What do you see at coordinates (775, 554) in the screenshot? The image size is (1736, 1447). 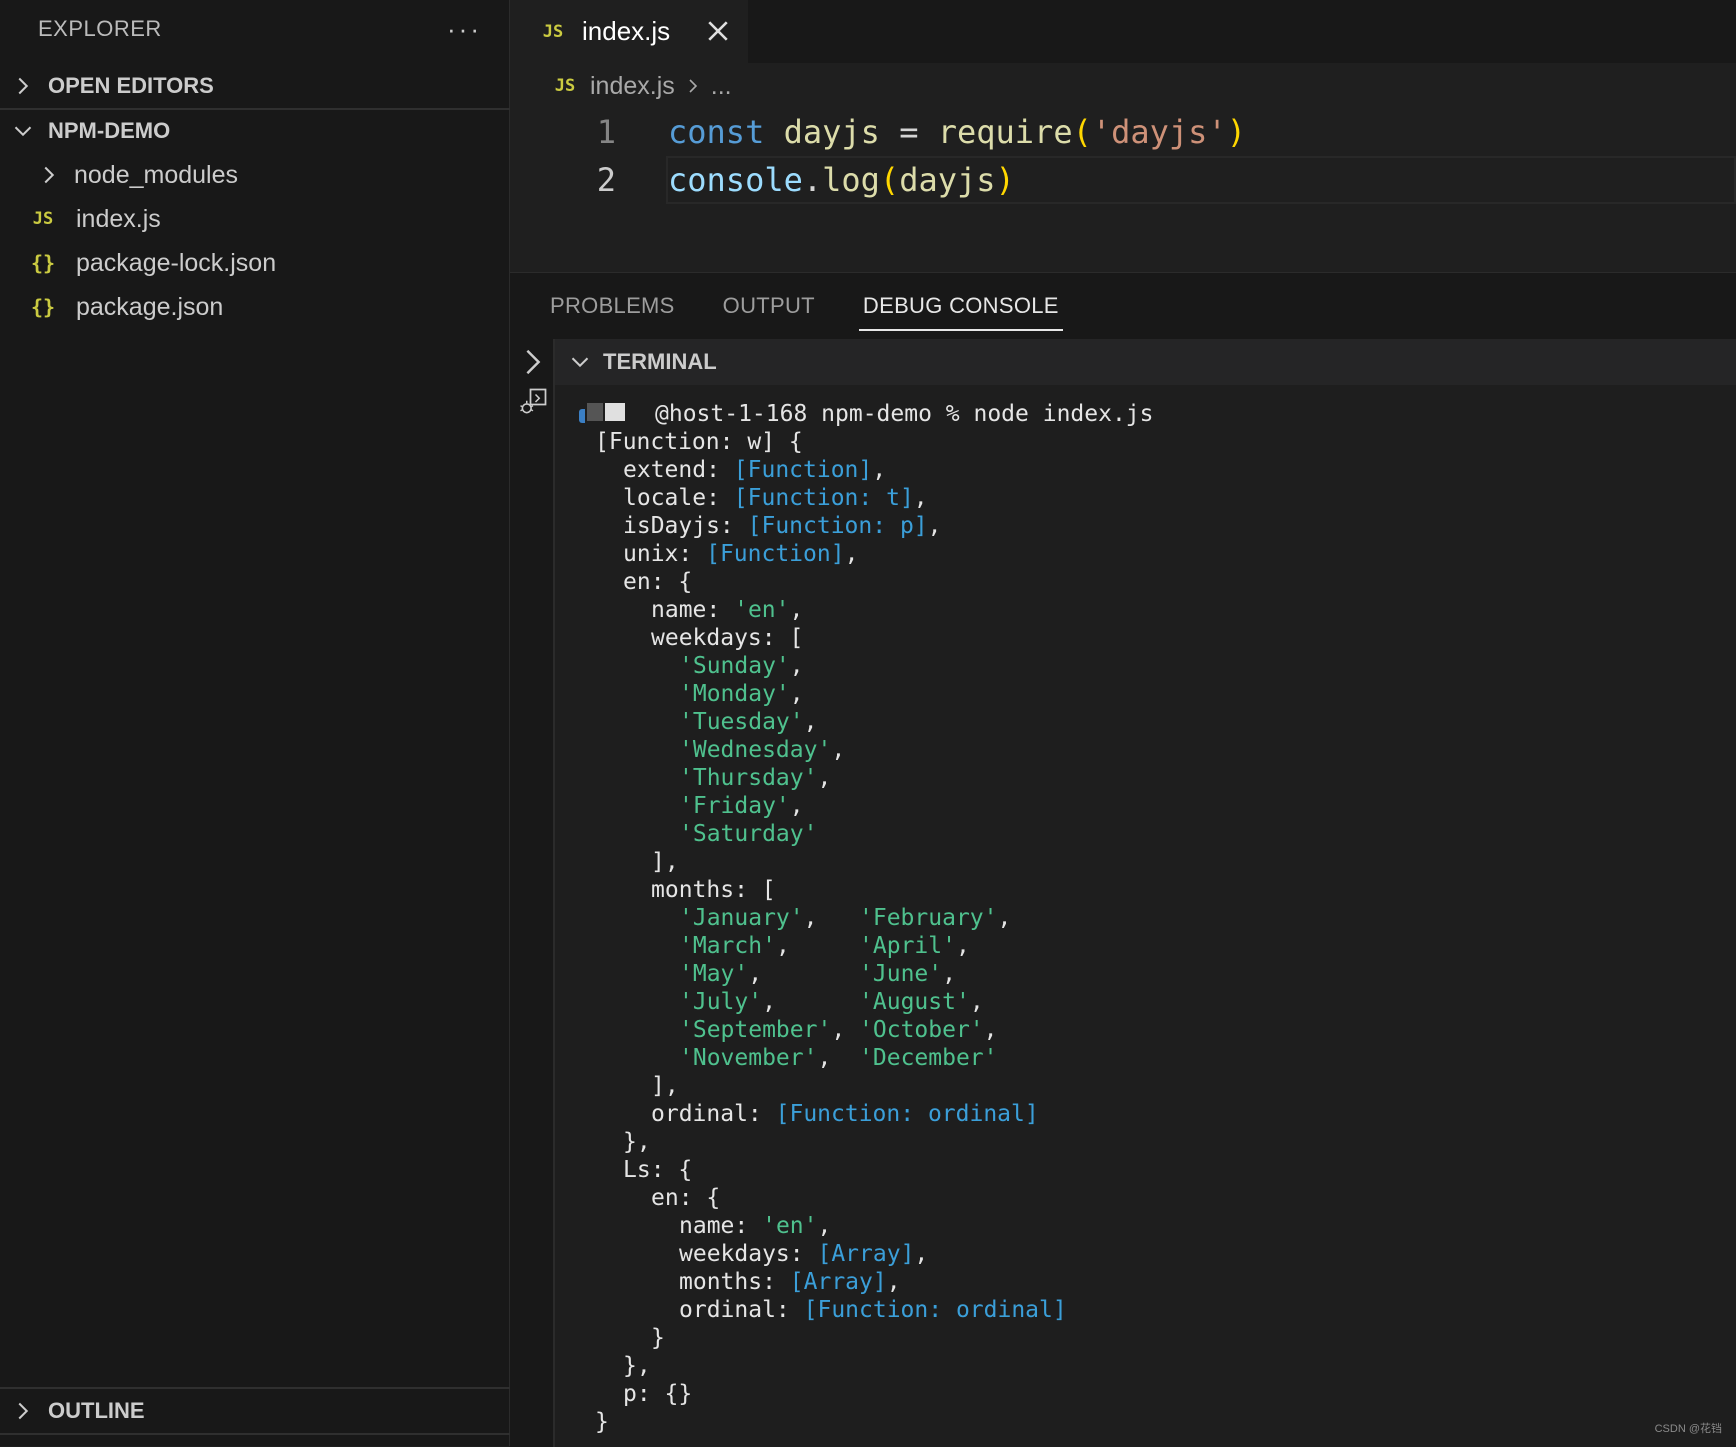 I see `function-token: [Function]` at bounding box center [775, 554].